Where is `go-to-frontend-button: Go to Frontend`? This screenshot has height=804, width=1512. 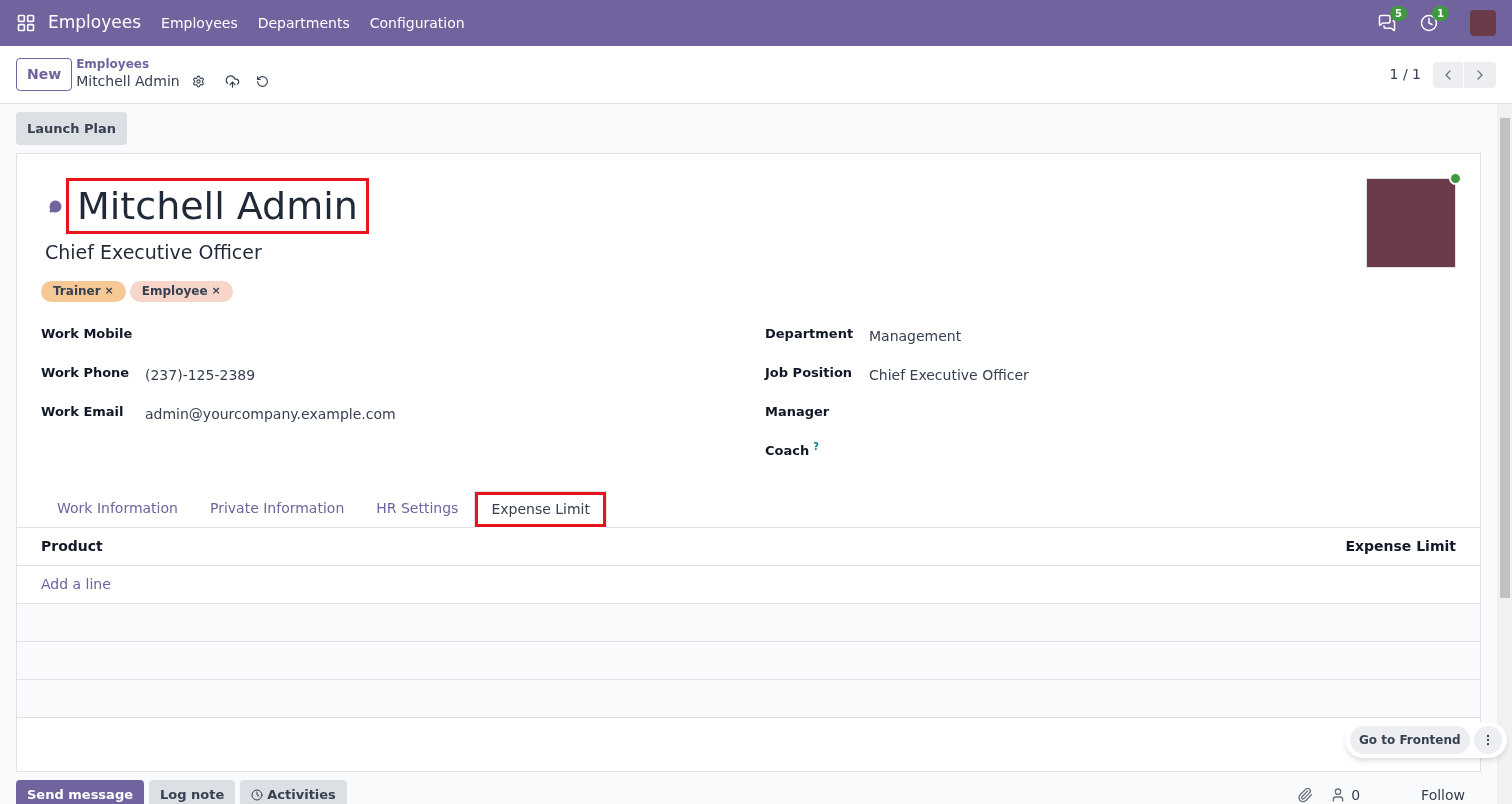 go-to-frontend-button: Go to Frontend is located at coordinates (1410, 740).